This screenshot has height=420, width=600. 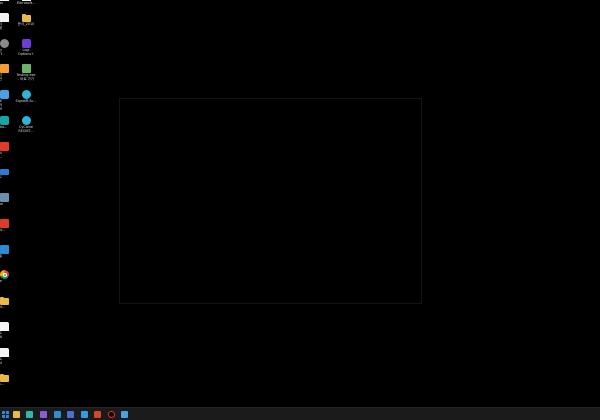 I want to click on file-explorer-icon, so click(x=16, y=414).